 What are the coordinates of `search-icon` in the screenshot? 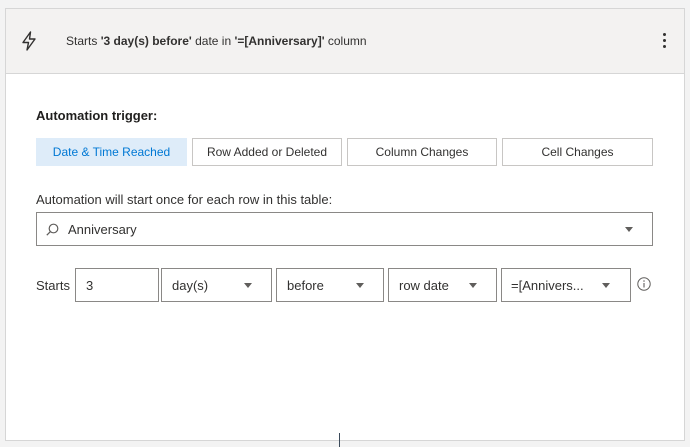 It's located at (52, 229).